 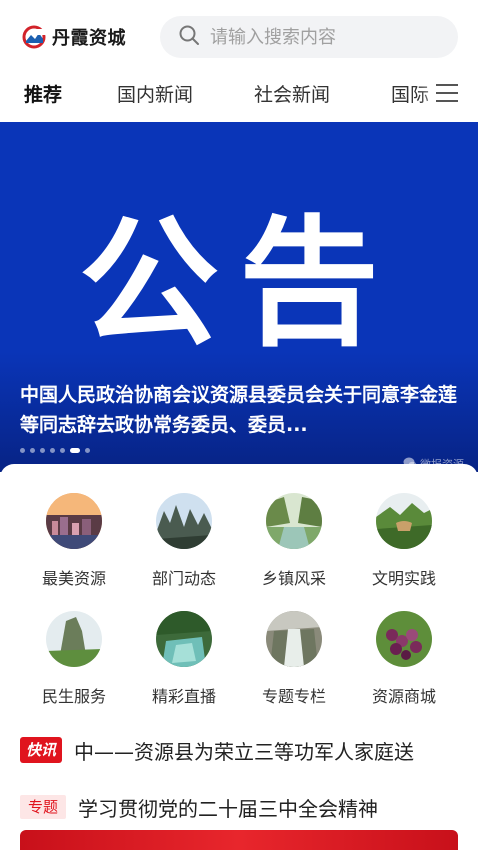 I want to click on grid-item-most-beautiful: 最美资源, so click(x=74, y=541).